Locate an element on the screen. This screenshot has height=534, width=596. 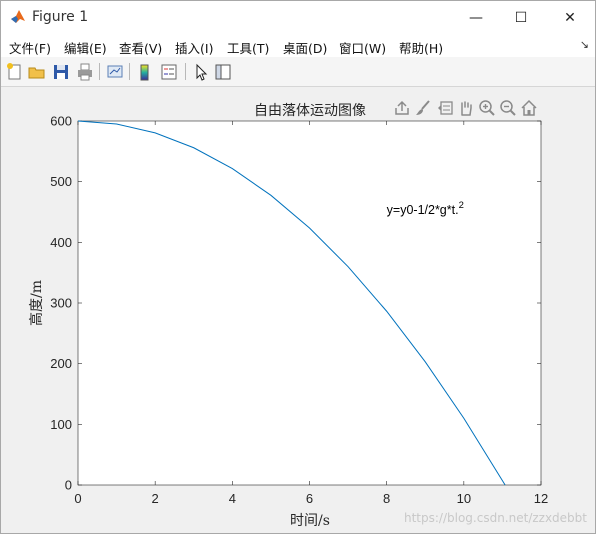
data-tips-icon is located at coordinates (445, 108).